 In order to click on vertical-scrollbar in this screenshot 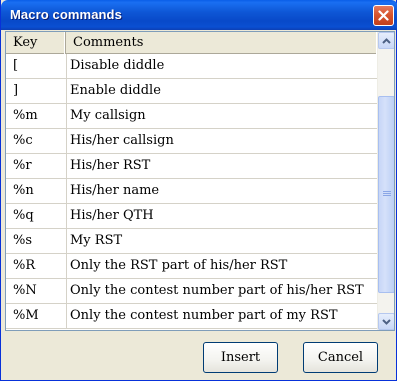, I will do `click(385, 181)`.